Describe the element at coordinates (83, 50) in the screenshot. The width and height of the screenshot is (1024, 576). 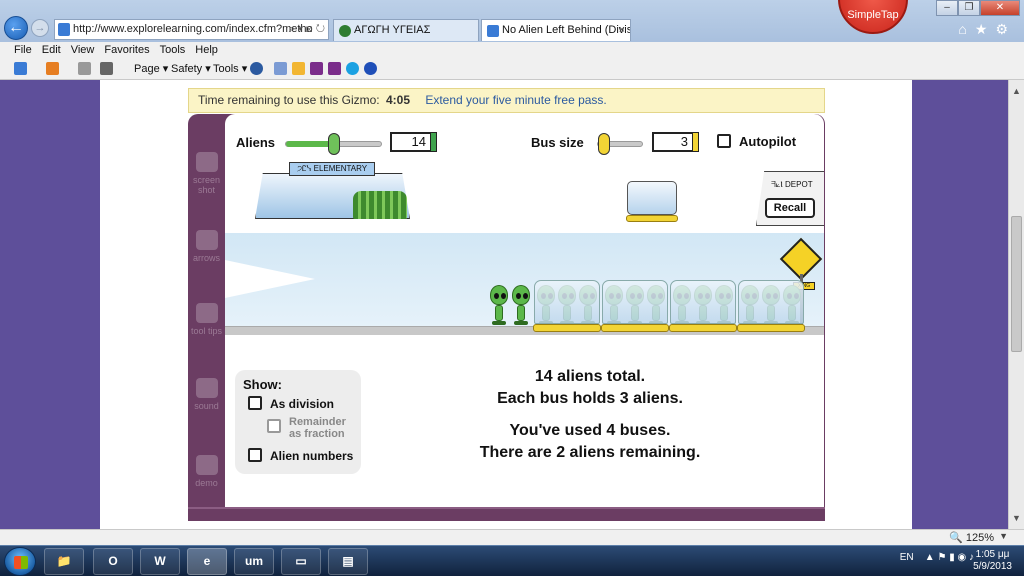
I see `menu-view: View` at that location.